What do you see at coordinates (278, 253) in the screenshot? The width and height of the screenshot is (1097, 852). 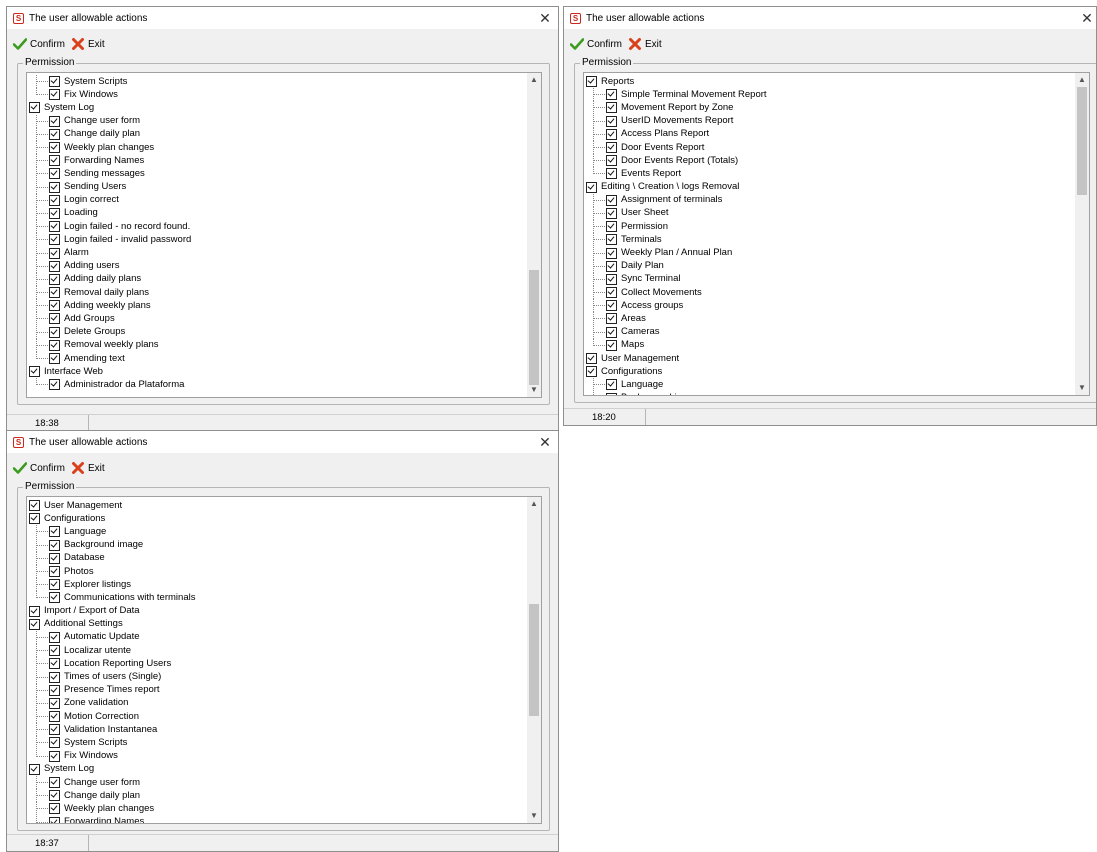 I see `tree-node: Alarm` at bounding box center [278, 253].